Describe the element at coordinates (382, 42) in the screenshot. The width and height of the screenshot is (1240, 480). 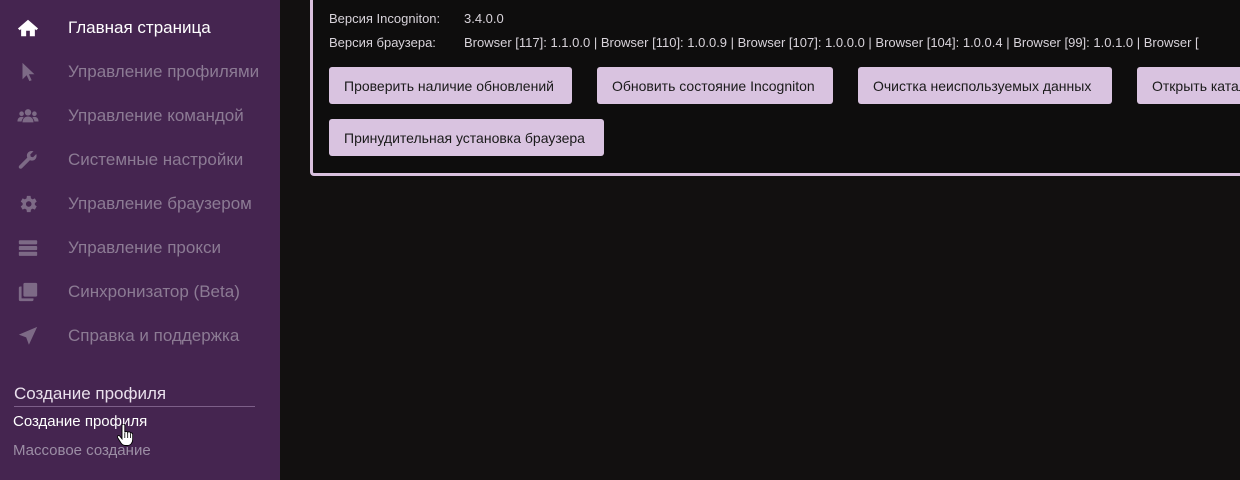
I see `browser-version-label: Версия браузера:` at that location.